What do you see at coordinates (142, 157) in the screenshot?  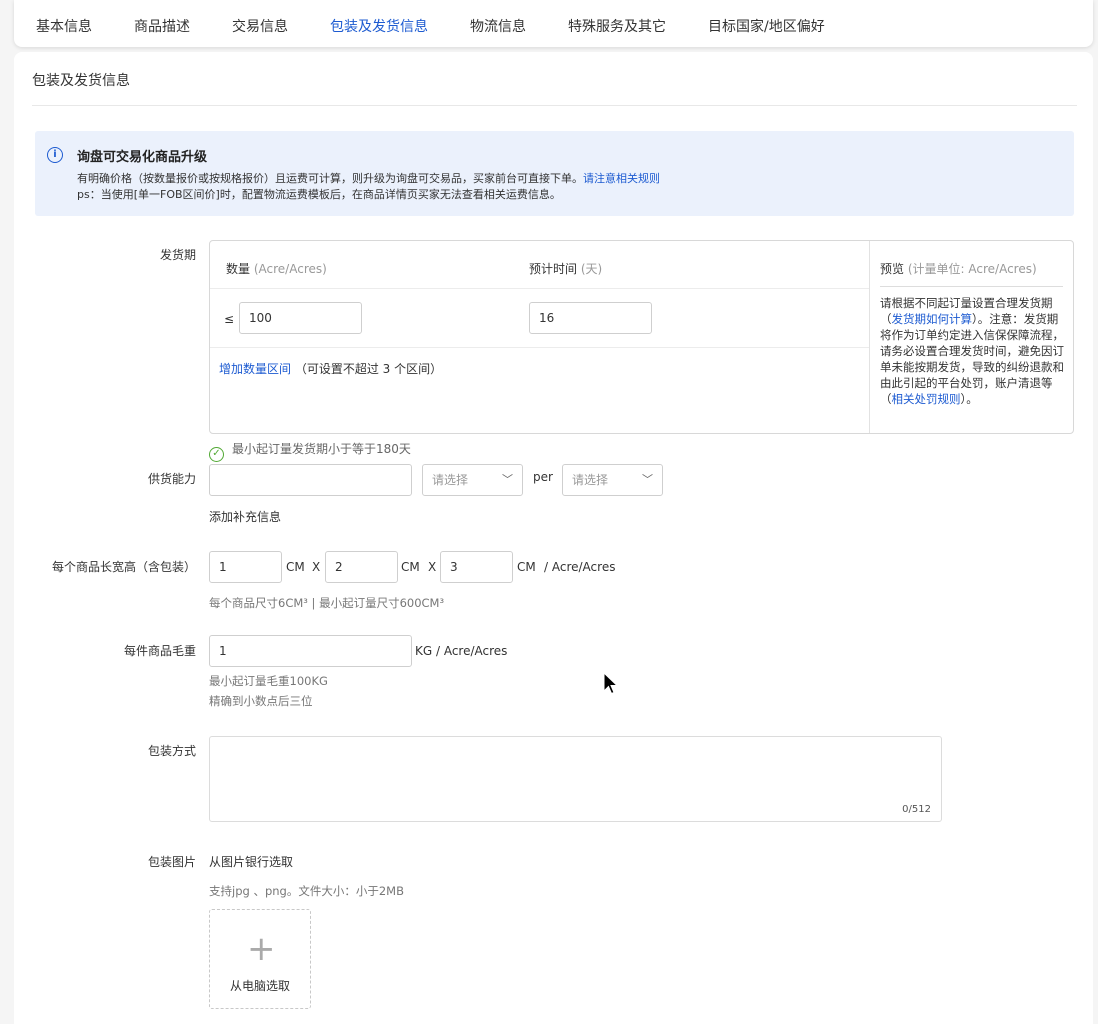 I see `notice-title: 询盘可交易化商品升级` at bounding box center [142, 157].